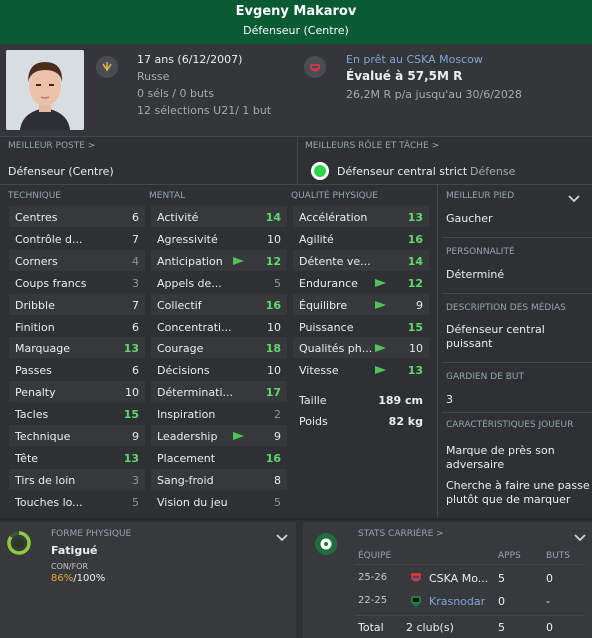 This screenshot has height=638, width=592. What do you see at coordinates (36, 261) in the screenshot?
I see `attribute-name: Corners` at bounding box center [36, 261].